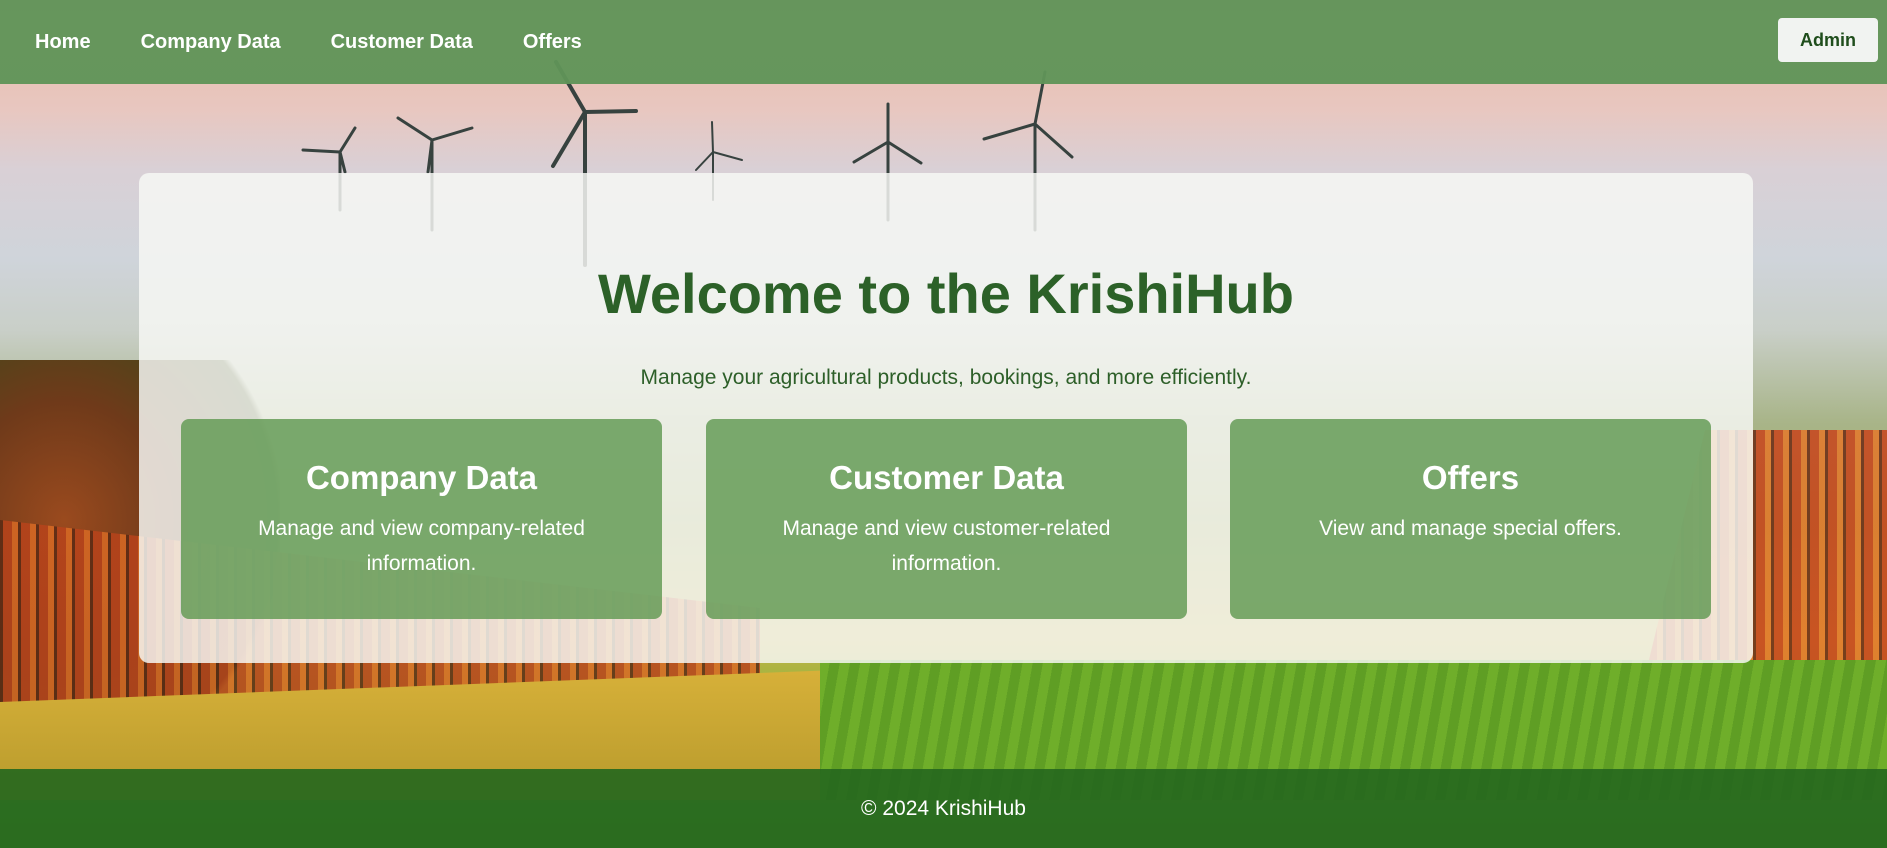 This screenshot has height=848, width=1887. What do you see at coordinates (946, 477) in the screenshot?
I see `card-title: Customer Data` at bounding box center [946, 477].